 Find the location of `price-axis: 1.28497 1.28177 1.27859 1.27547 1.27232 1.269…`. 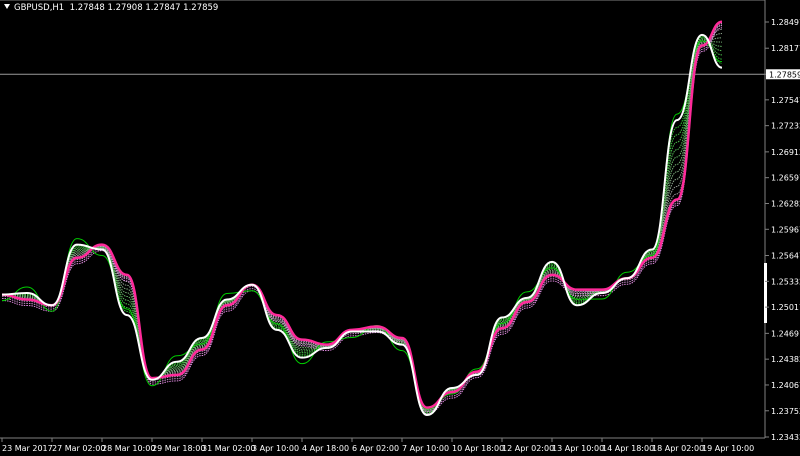

price-axis: 1.28497 1.28177 1.27859 1.27547 1.27232 1.269… is located at coordinates (782, 230).